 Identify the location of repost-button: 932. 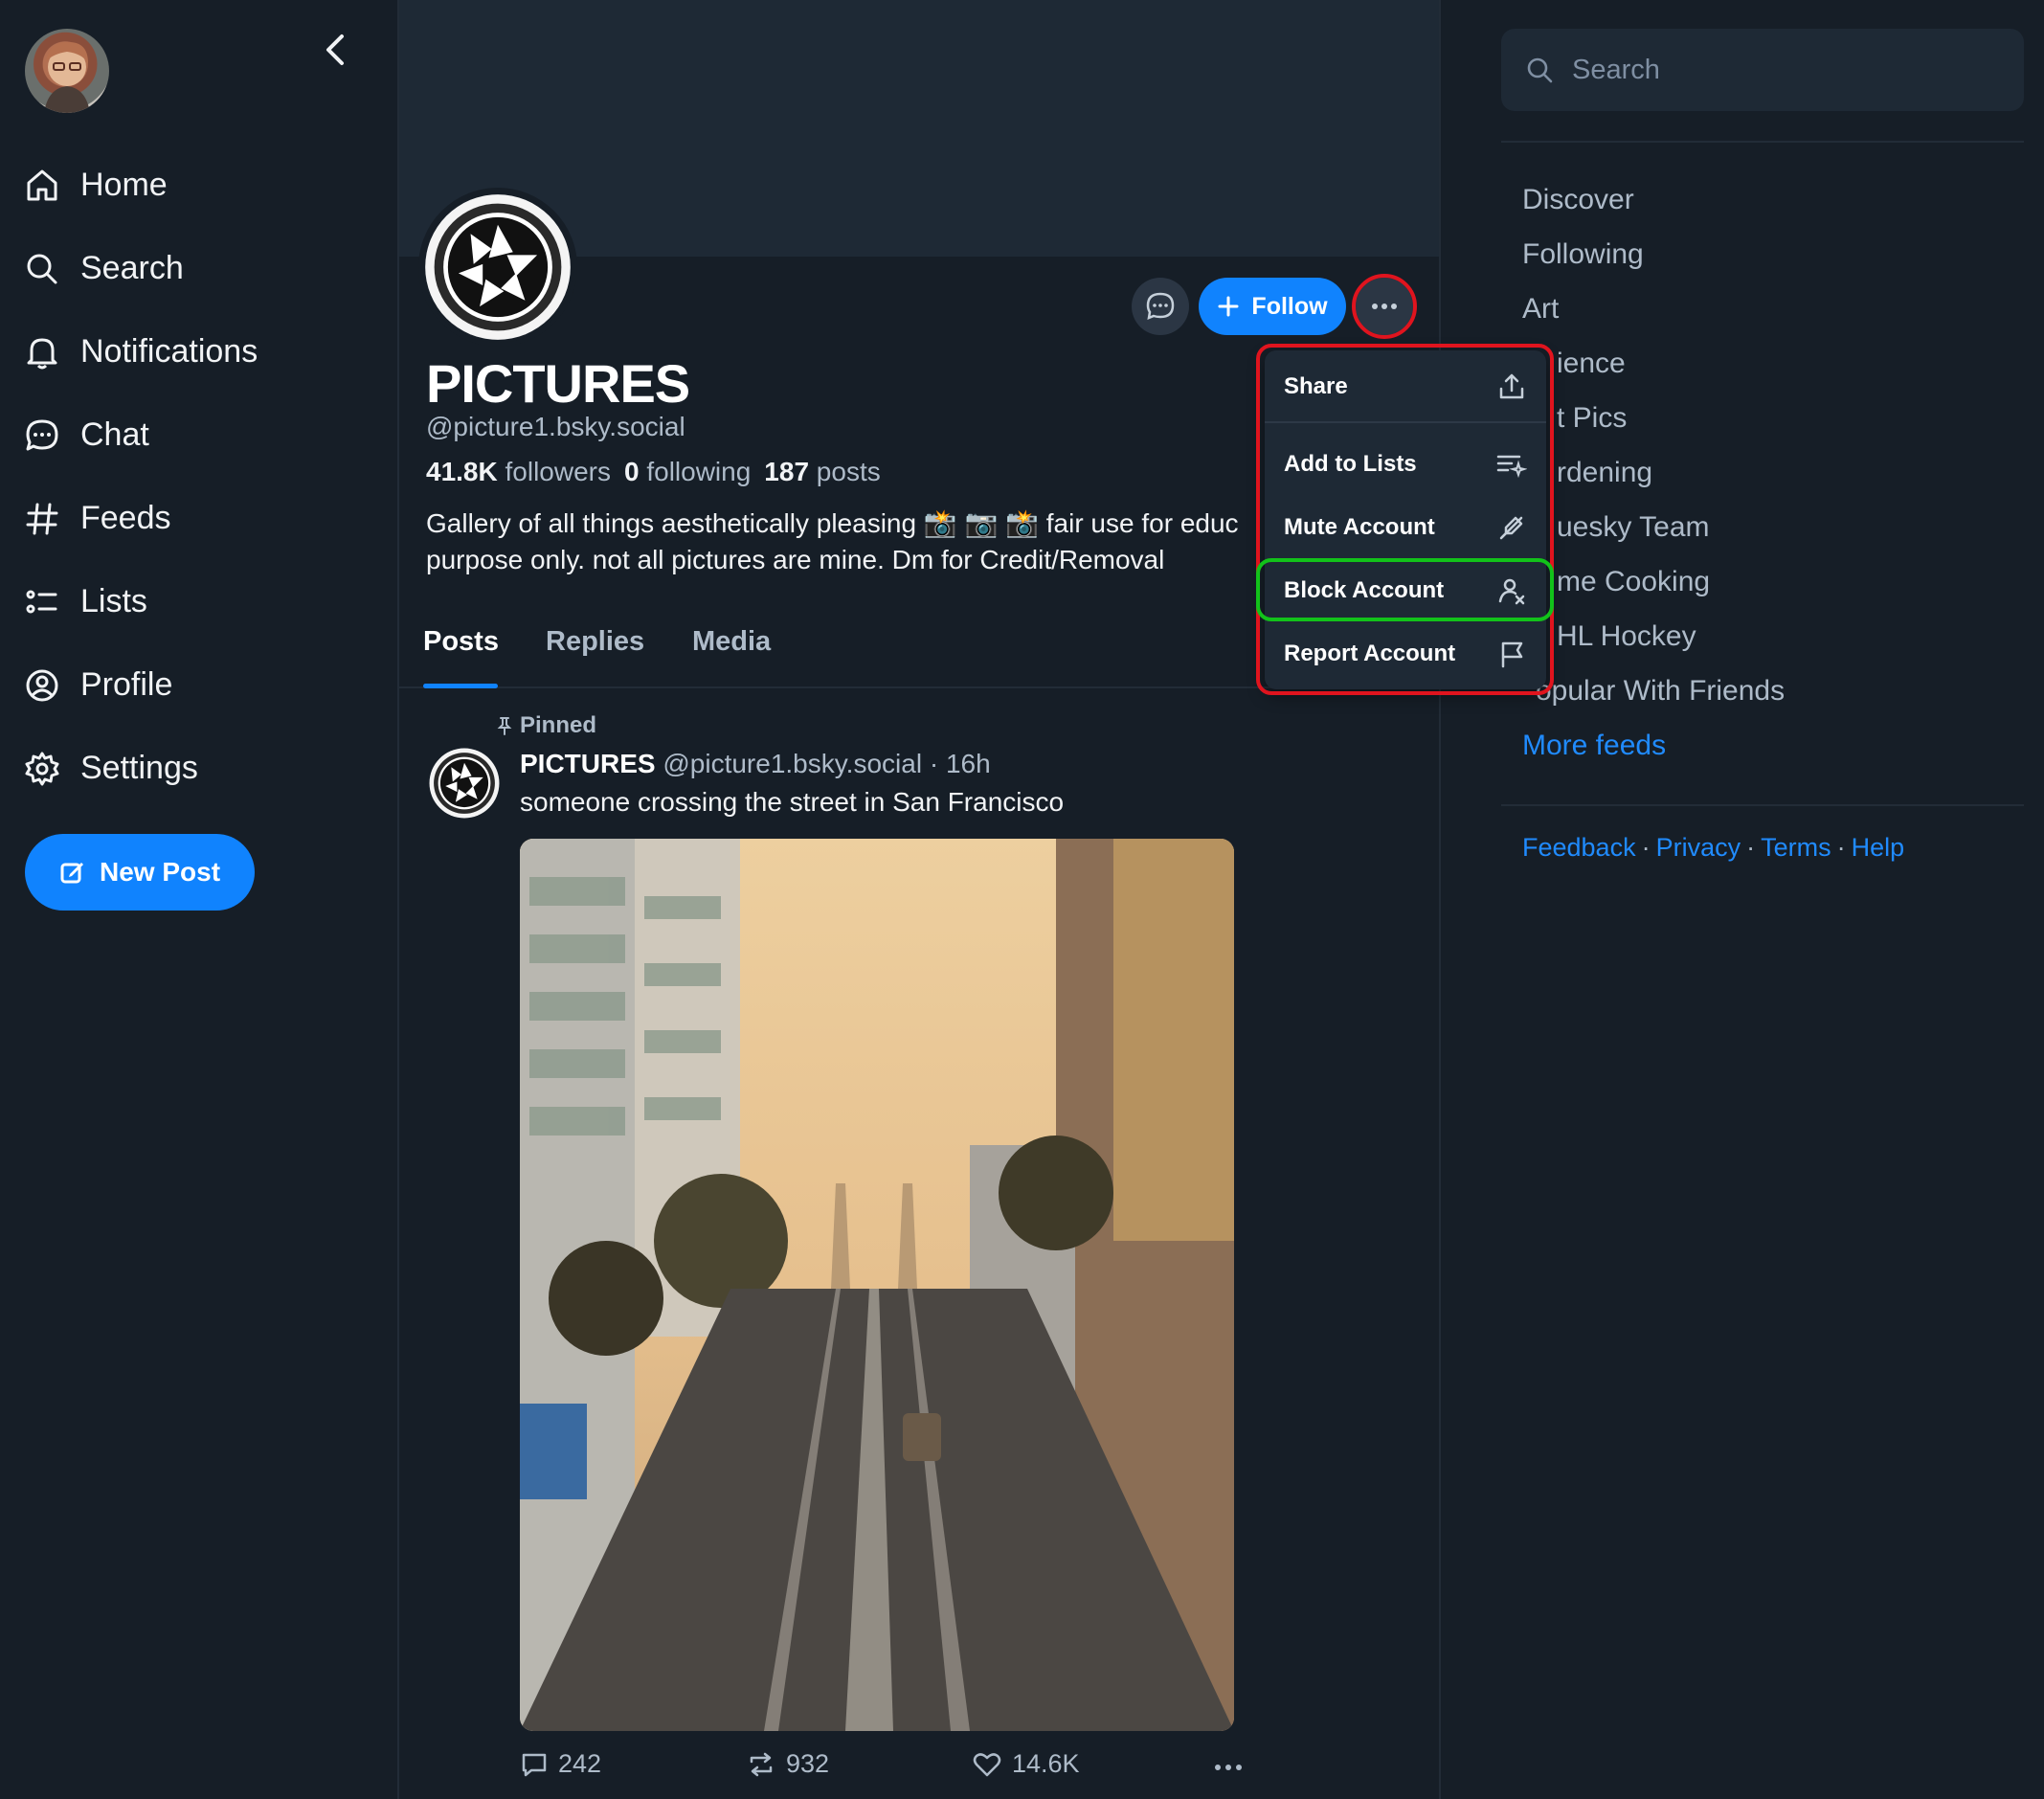
(787, 1764).